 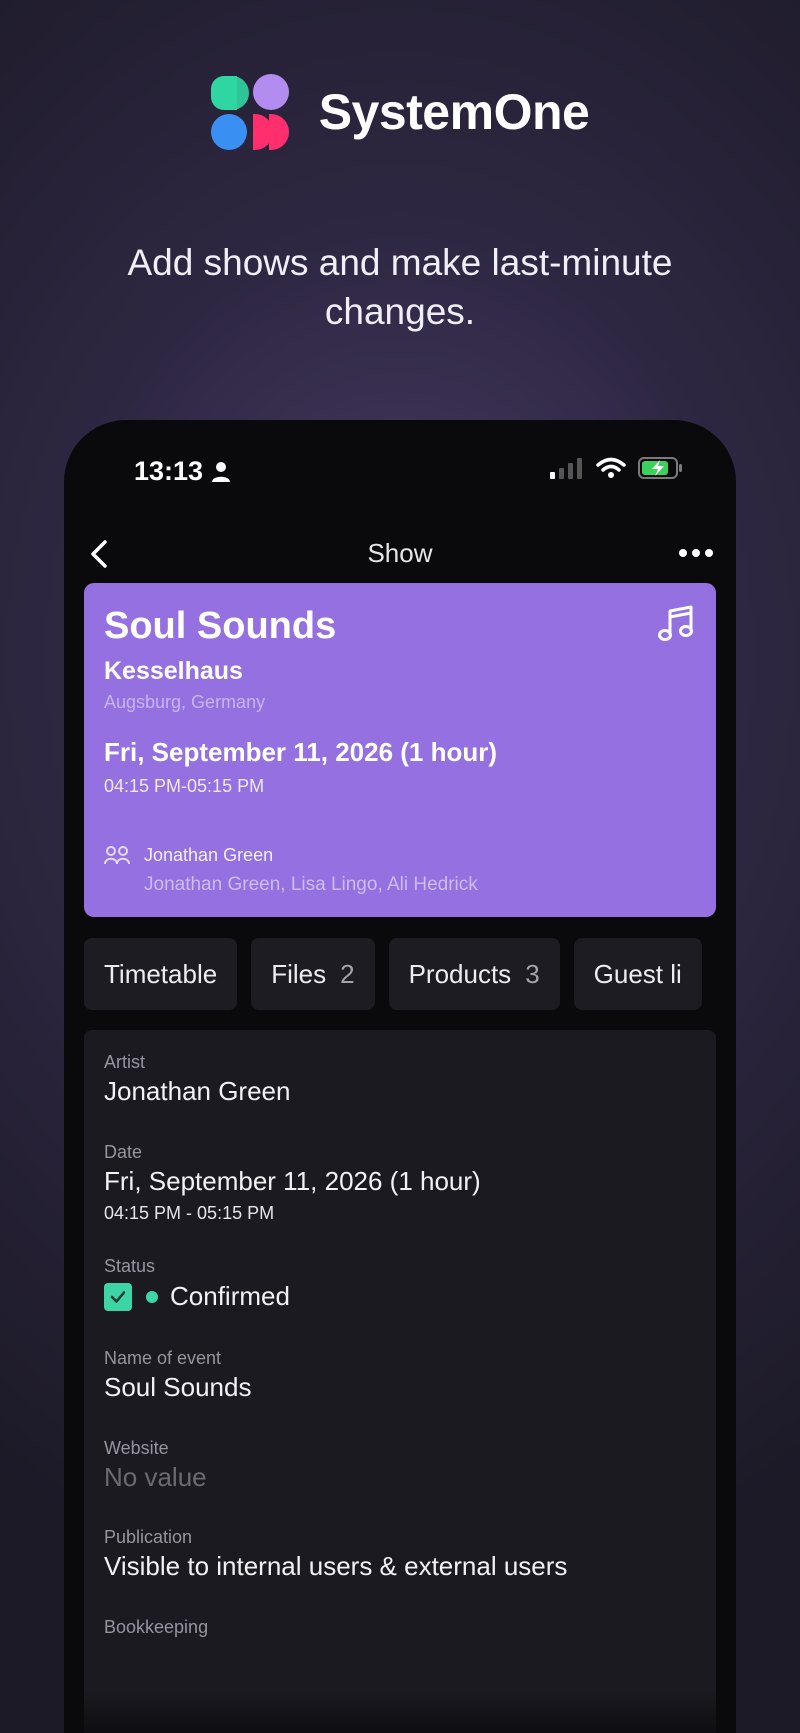 I want to click on status-checkbox, so click(x=118, y=1296).